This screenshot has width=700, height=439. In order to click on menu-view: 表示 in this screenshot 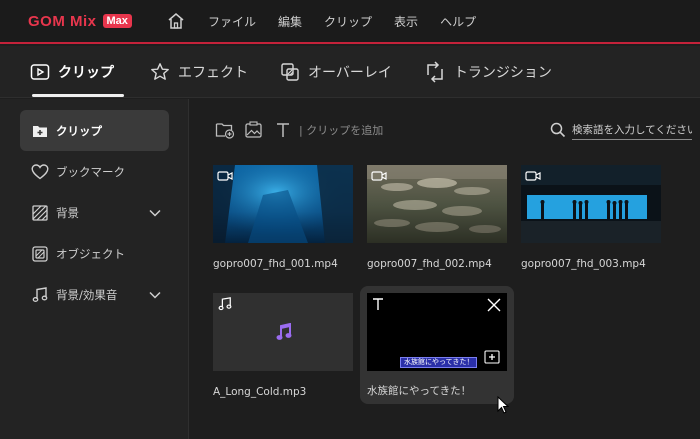, I will do `click(406, 21)`.